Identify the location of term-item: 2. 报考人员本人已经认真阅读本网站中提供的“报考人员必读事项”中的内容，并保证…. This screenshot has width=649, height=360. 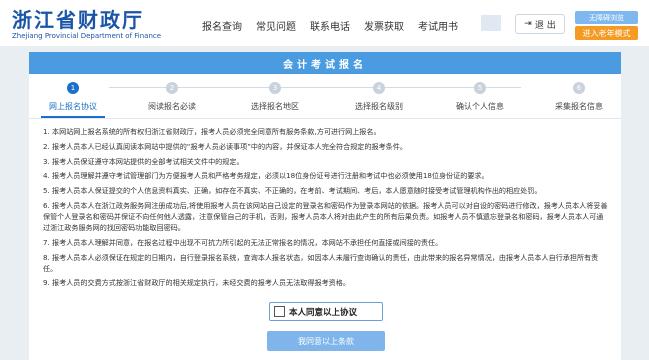
(225, 146).